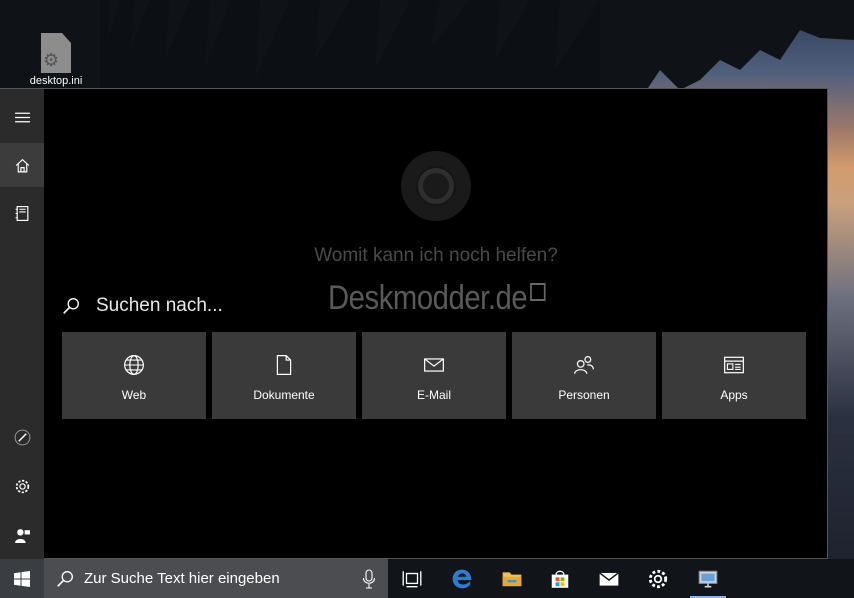  I want to click on ink-button, so click(22, 437).